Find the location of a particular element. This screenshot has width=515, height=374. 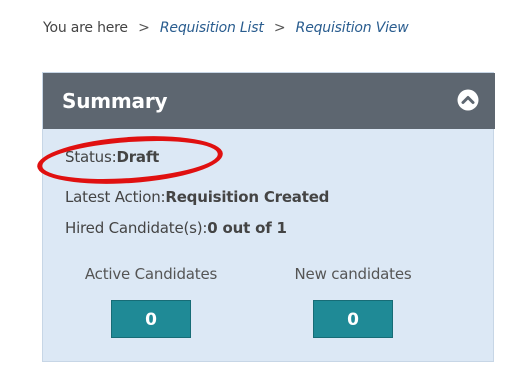

hired-candidates-row: Hired Candidate(s):0 out of 1 is located at coordinates (176, 228).